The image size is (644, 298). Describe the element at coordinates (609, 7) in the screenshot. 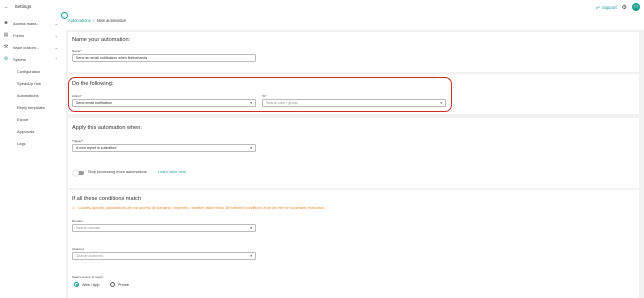

I see `support-label: Support` at that location.